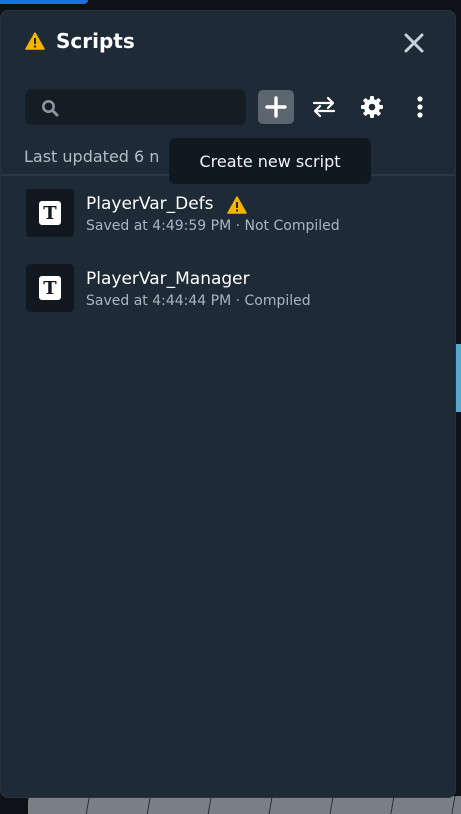  I want to click on script-name: PlayerVar_Manager, so click(168, 279).